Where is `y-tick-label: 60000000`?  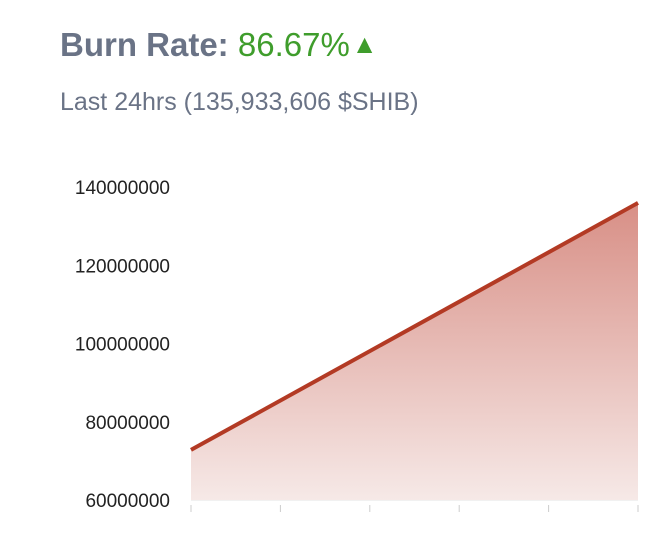 y-tick-label: 60000000 is located at coordinates (127, 501).